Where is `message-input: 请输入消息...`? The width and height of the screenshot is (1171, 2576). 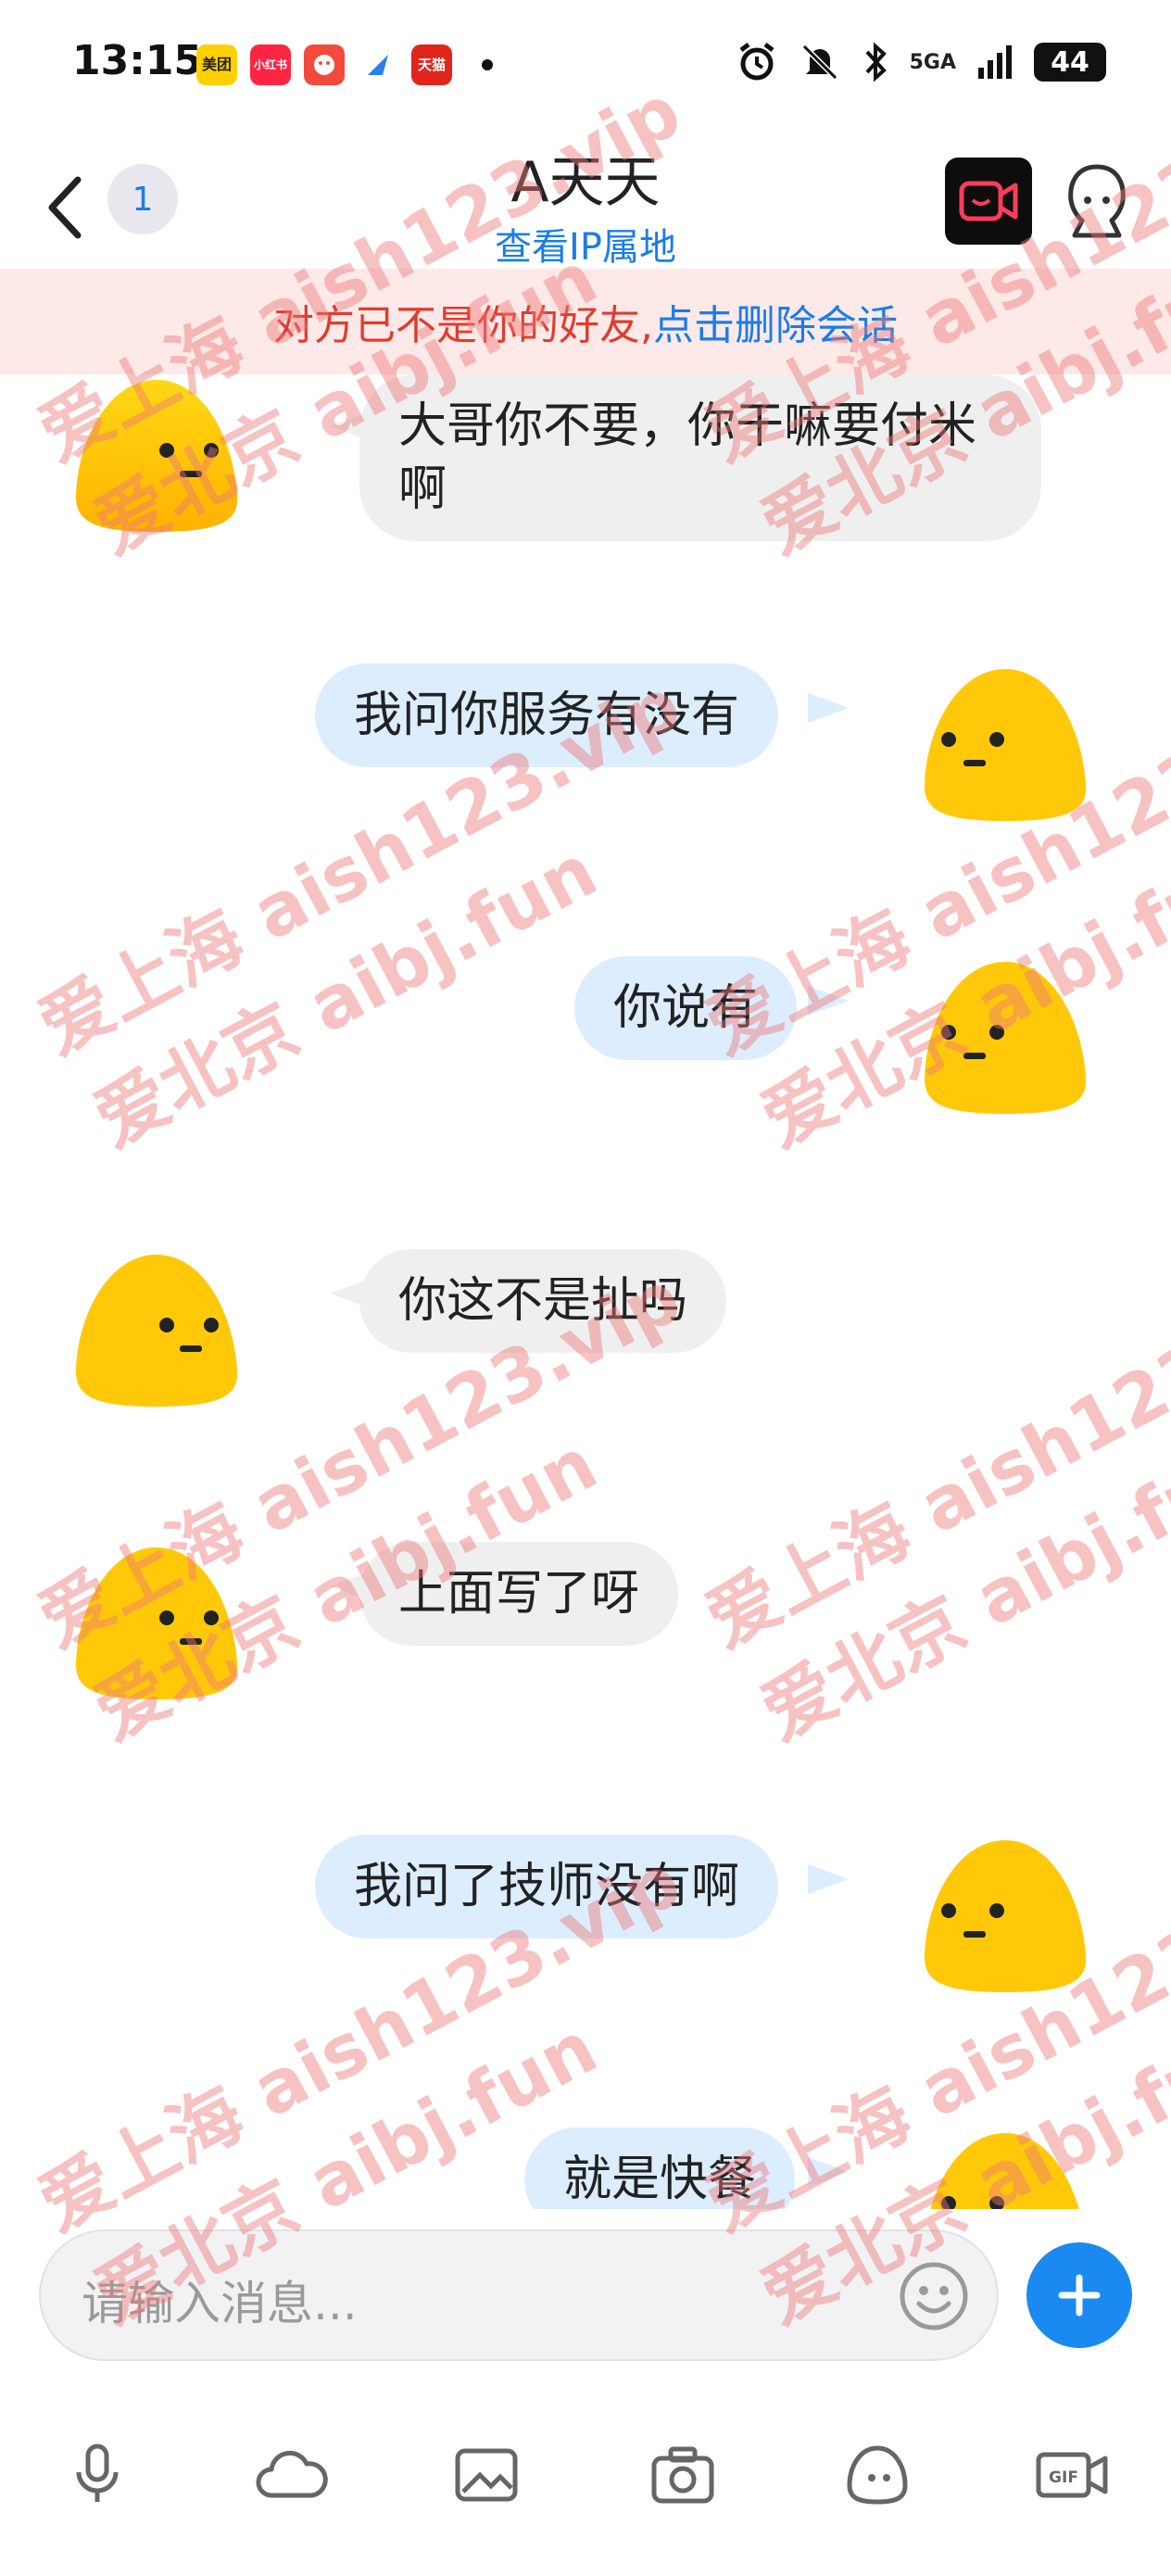
message-input: 请输入消息... is located at coordinates (519, 2295).